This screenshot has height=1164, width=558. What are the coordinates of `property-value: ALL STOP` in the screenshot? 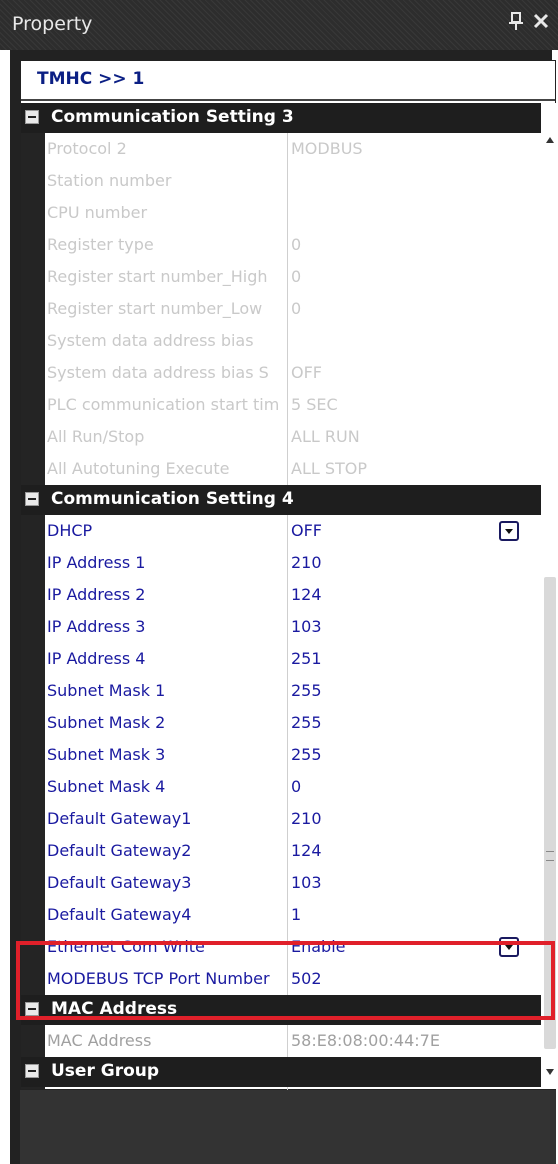 It's located at (329, 468).